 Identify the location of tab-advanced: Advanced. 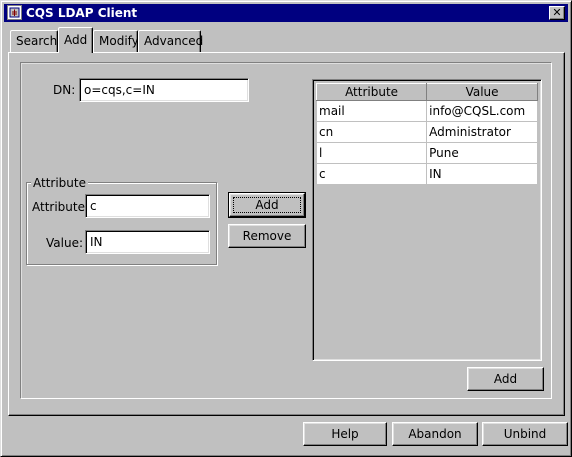
(171, 41).